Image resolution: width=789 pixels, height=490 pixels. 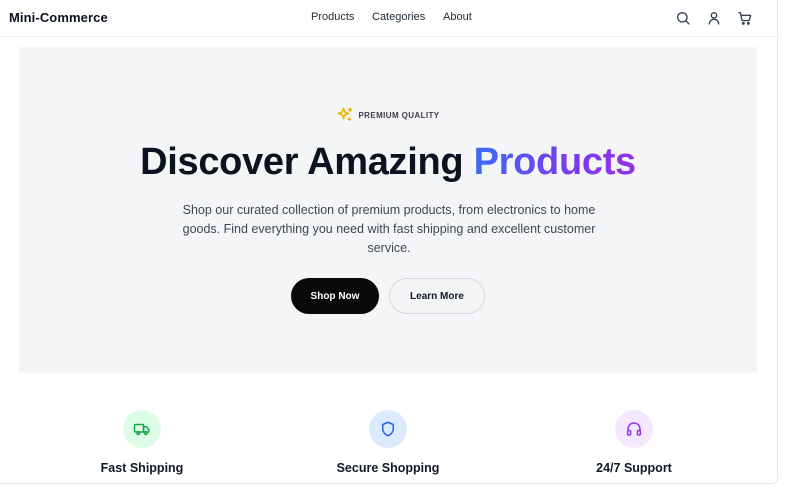 I want to click on shop-now-button: Shop Now, so click(x=335, y=296).